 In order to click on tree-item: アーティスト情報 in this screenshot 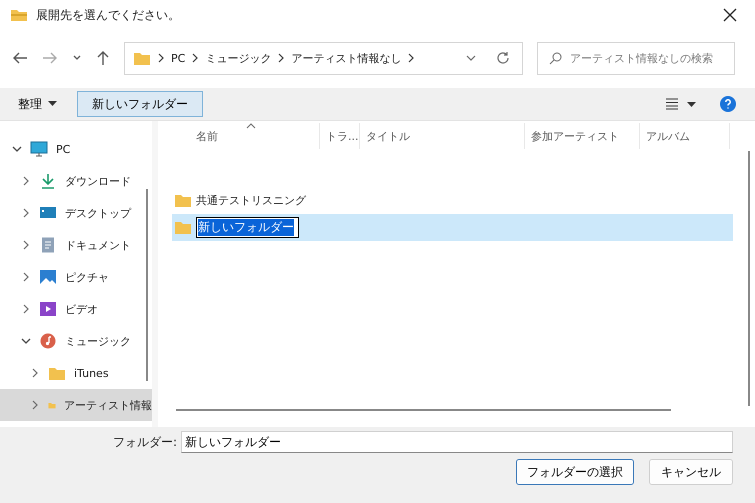, I will do `click(76, 405)`.